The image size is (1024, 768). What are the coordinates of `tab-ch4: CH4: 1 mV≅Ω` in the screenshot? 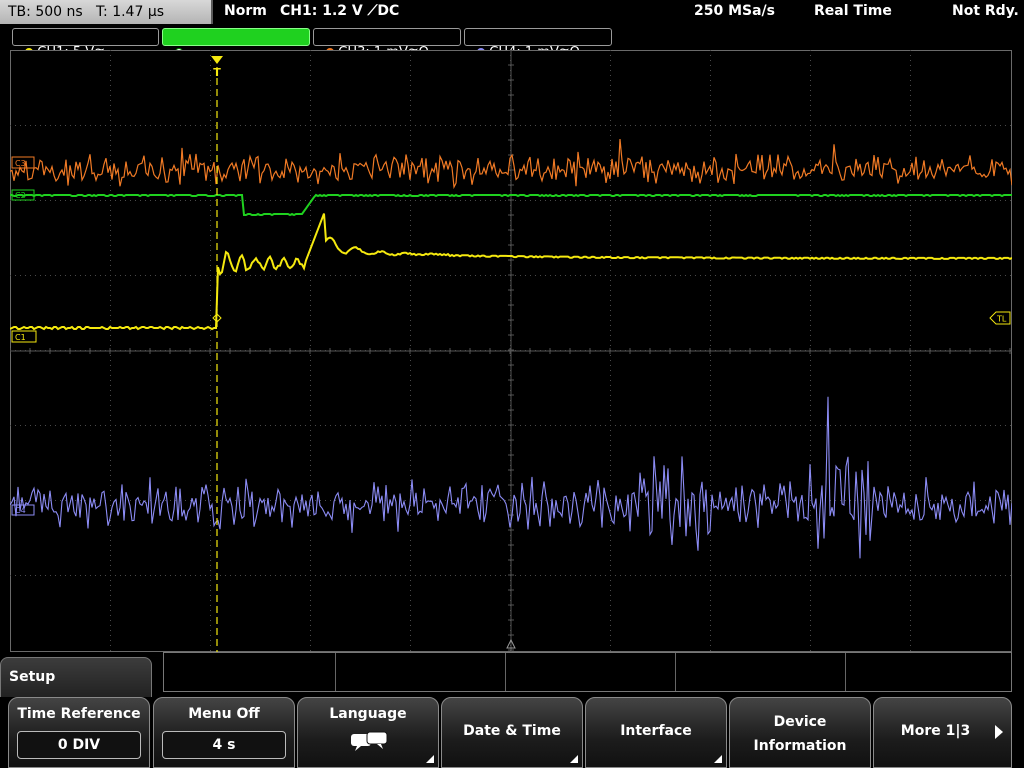 It's located at (538, 44).